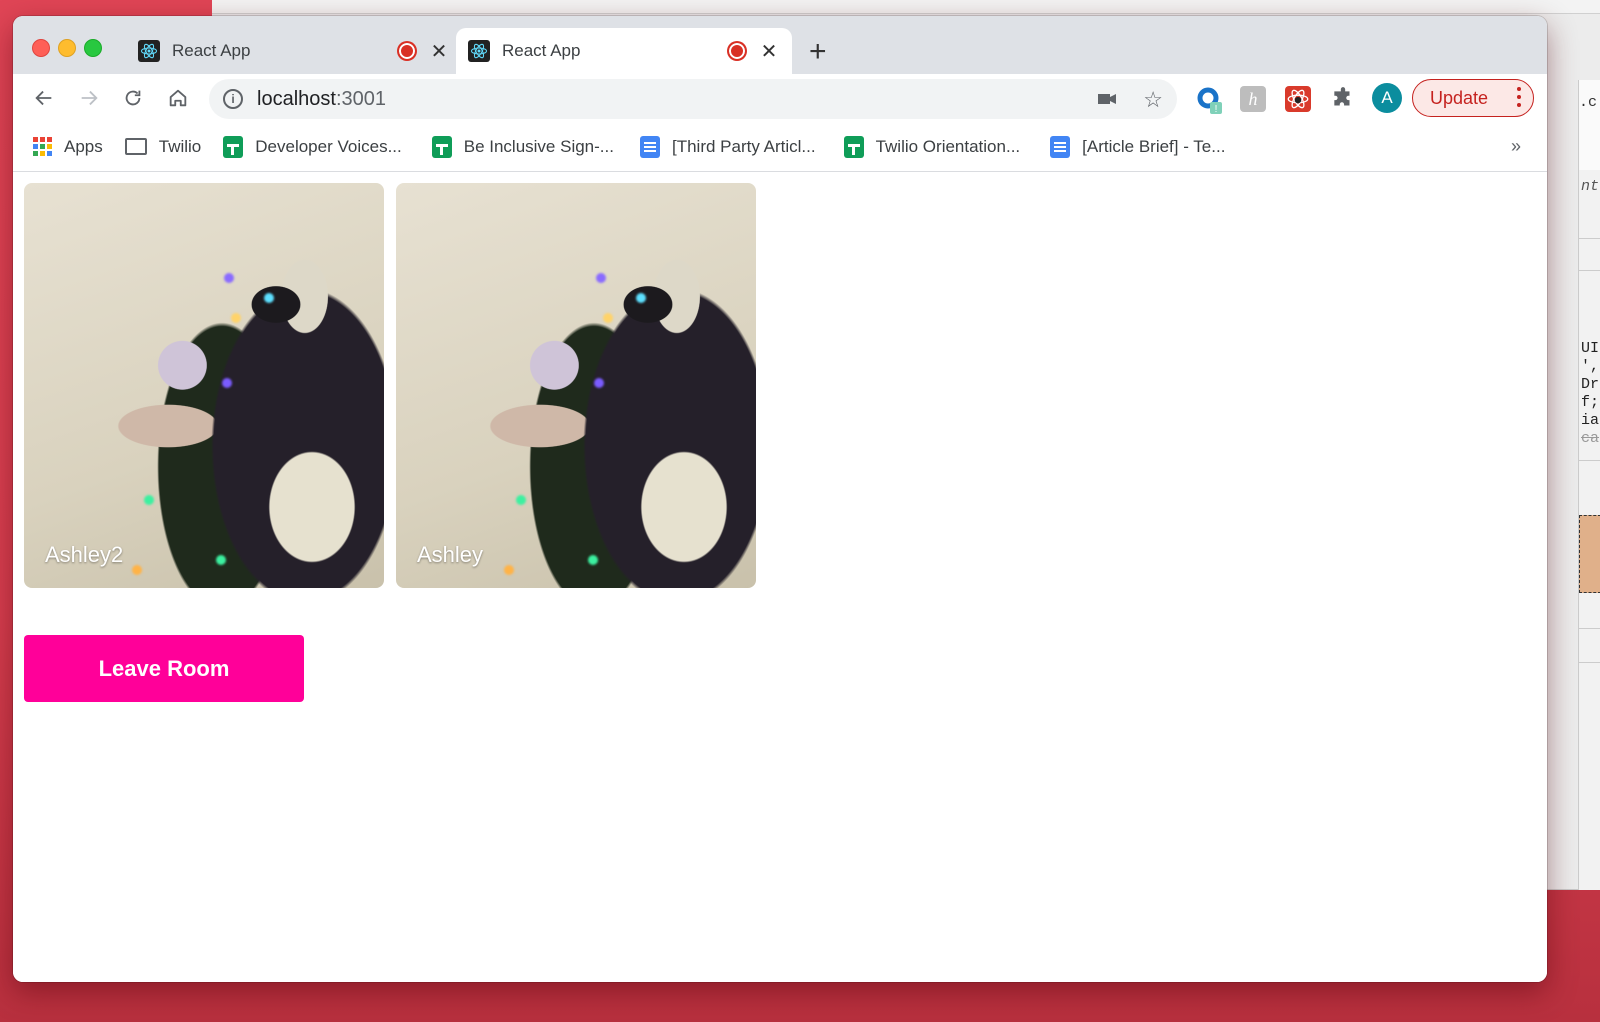 This screenshot has height=1022, width=1600. Describe the element at coordinates (93, 48) in the screenshot. I see `maximize-window-button` at that location.